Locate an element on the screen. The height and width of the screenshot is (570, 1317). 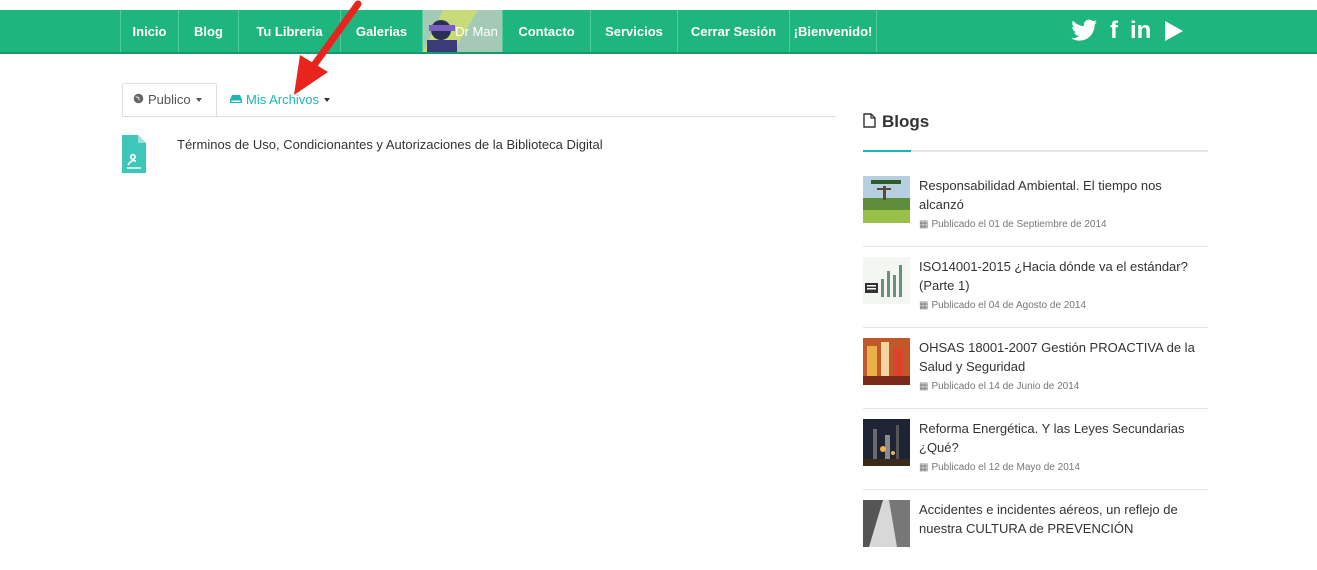
post-date: ▦ Publicado el 04 de Agosto de 2014 is located at coordinates (1003, 305).